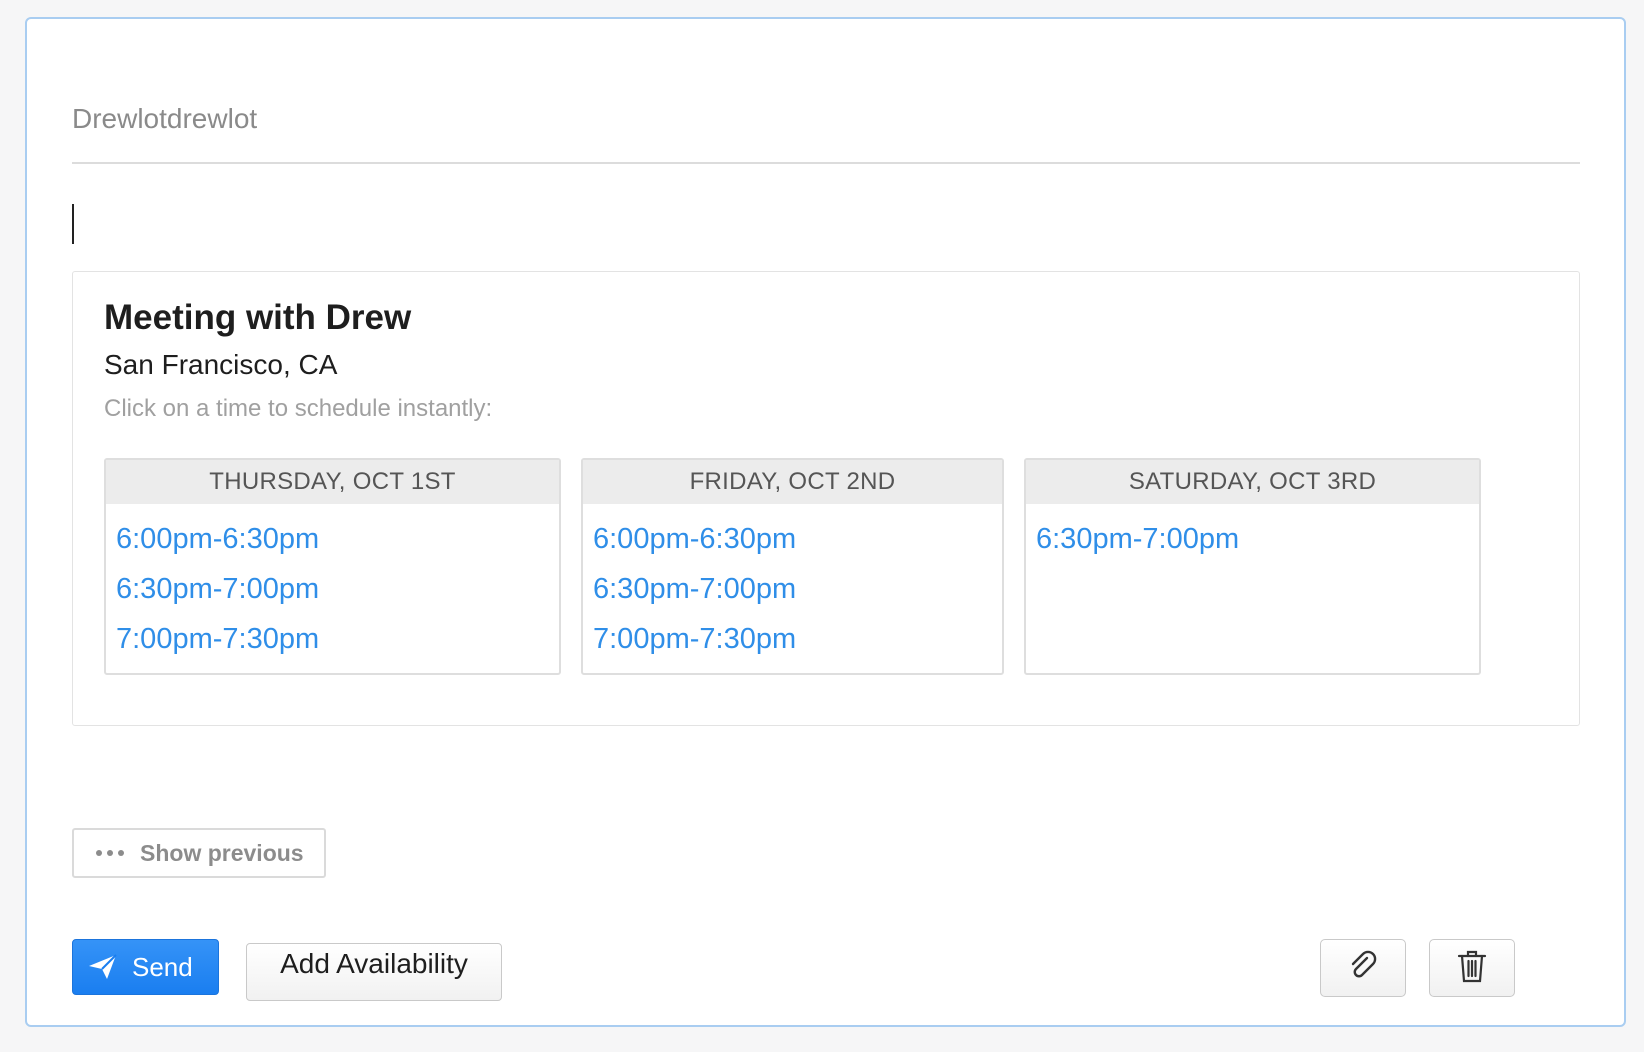 The height and width of the screenshot is (1052, 1644). What do you see at coordinates (110, 853) in the screenshot?
I see `ellipsis-icon` at bounding box center [110, 853].